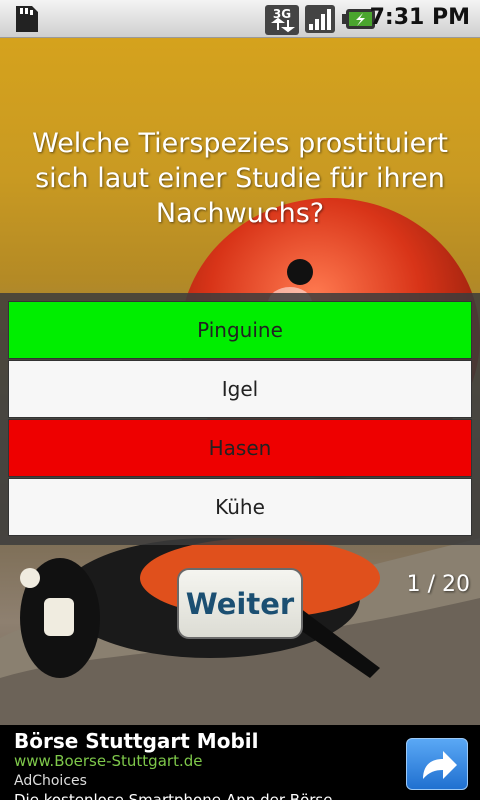  What do you see at coordinates (108, 761) in the screenshot?
I see `ad-url: www.Boerse-Stuttgart.de` at bounding box center [108, 761].